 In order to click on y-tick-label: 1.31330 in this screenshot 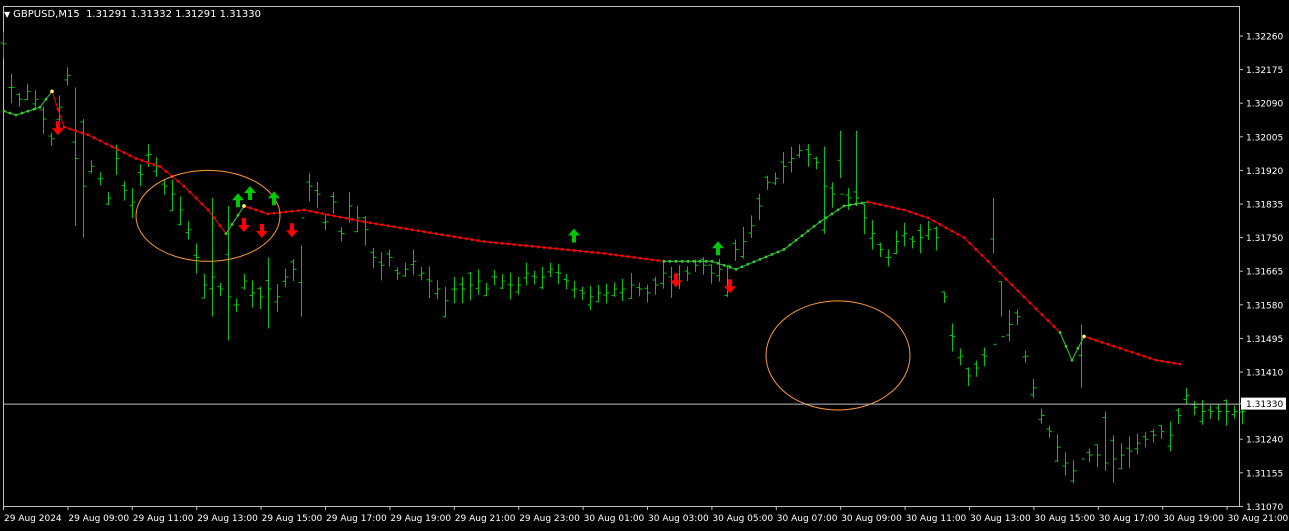, I will do `click(1264, 405)`.